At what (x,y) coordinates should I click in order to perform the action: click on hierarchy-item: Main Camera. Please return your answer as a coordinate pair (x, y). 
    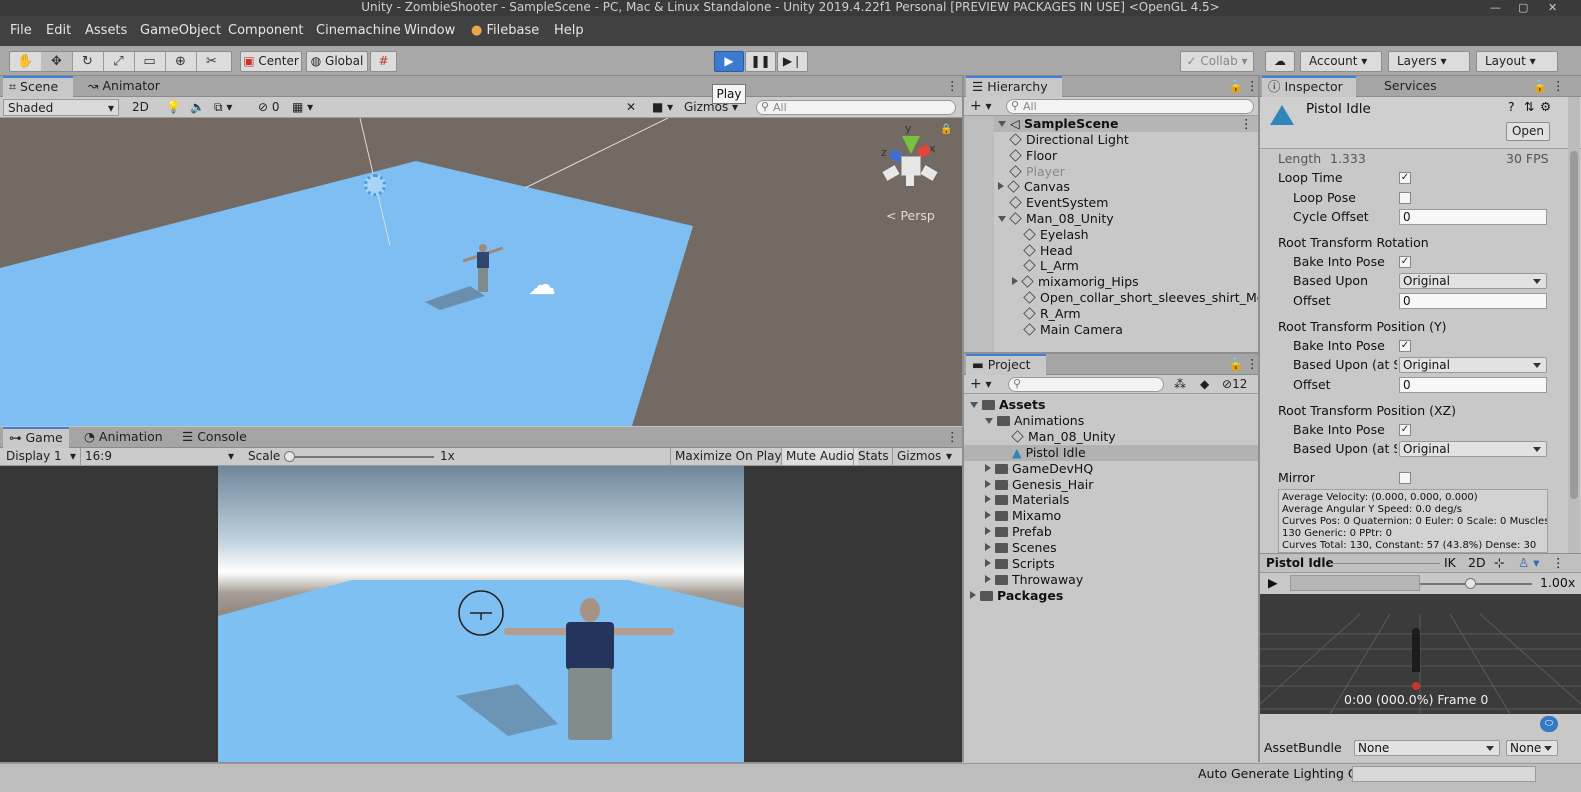
    Looking at the image, I should click on (1073, 330).